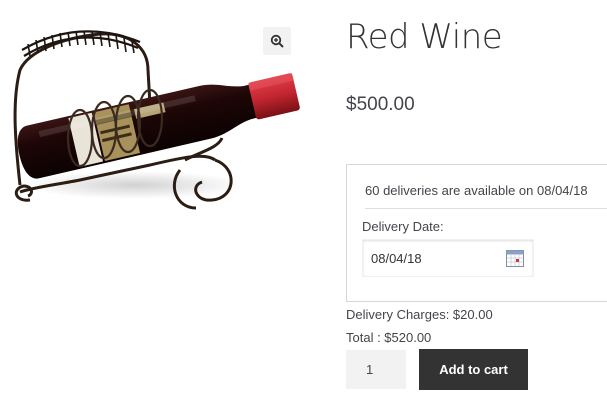  Describe the element at coordinates (380, 104) in the screenshot. I see `product-price: $500.00` at that location.